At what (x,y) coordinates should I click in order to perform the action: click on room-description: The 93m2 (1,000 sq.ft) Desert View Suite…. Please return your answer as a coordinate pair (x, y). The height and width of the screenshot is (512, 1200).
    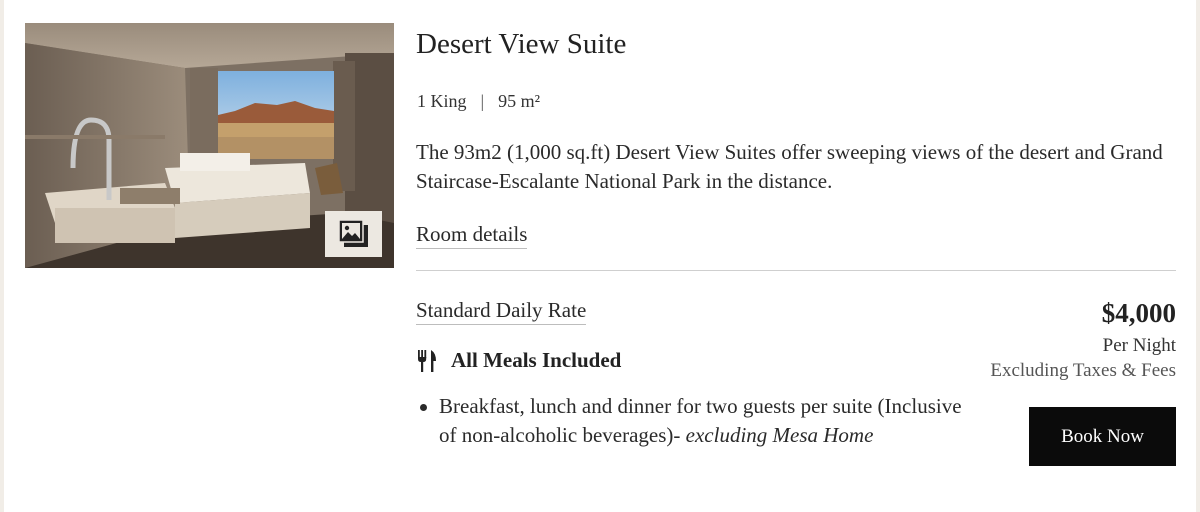
    Looking at the image, I should click on (789, 166).